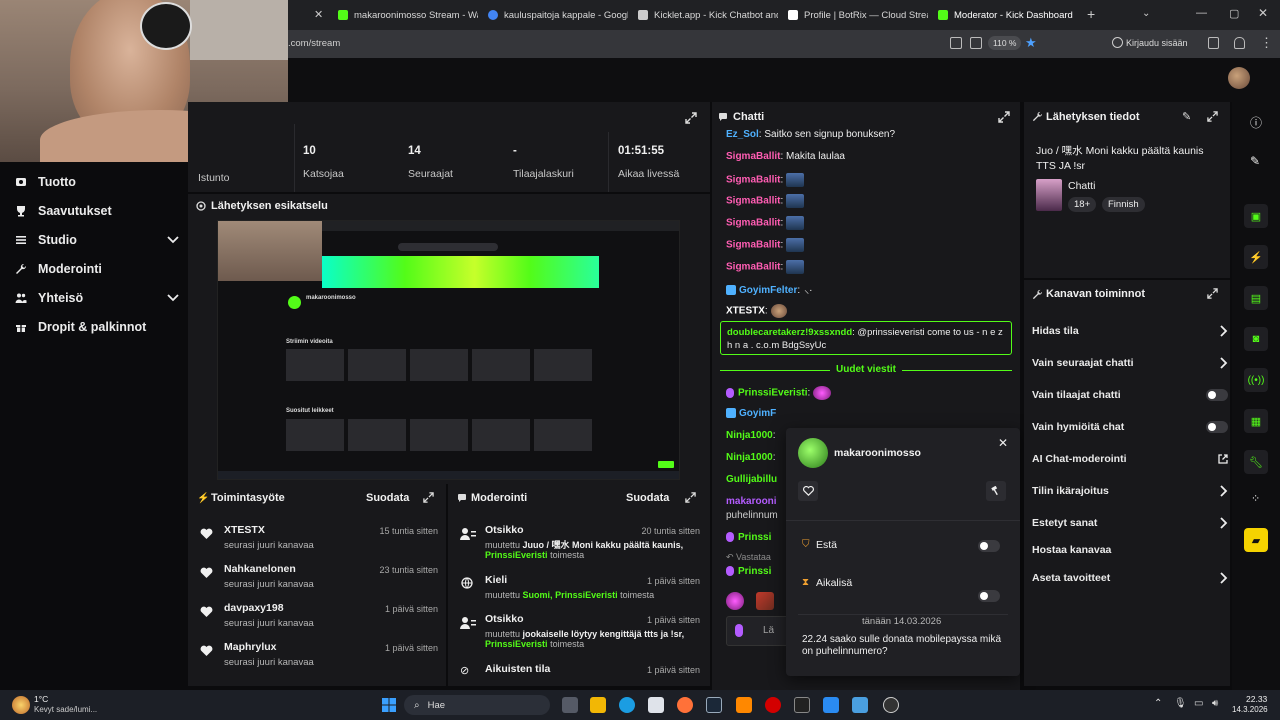  I want to click on weather-temp: 1°C, so click(41, 699).